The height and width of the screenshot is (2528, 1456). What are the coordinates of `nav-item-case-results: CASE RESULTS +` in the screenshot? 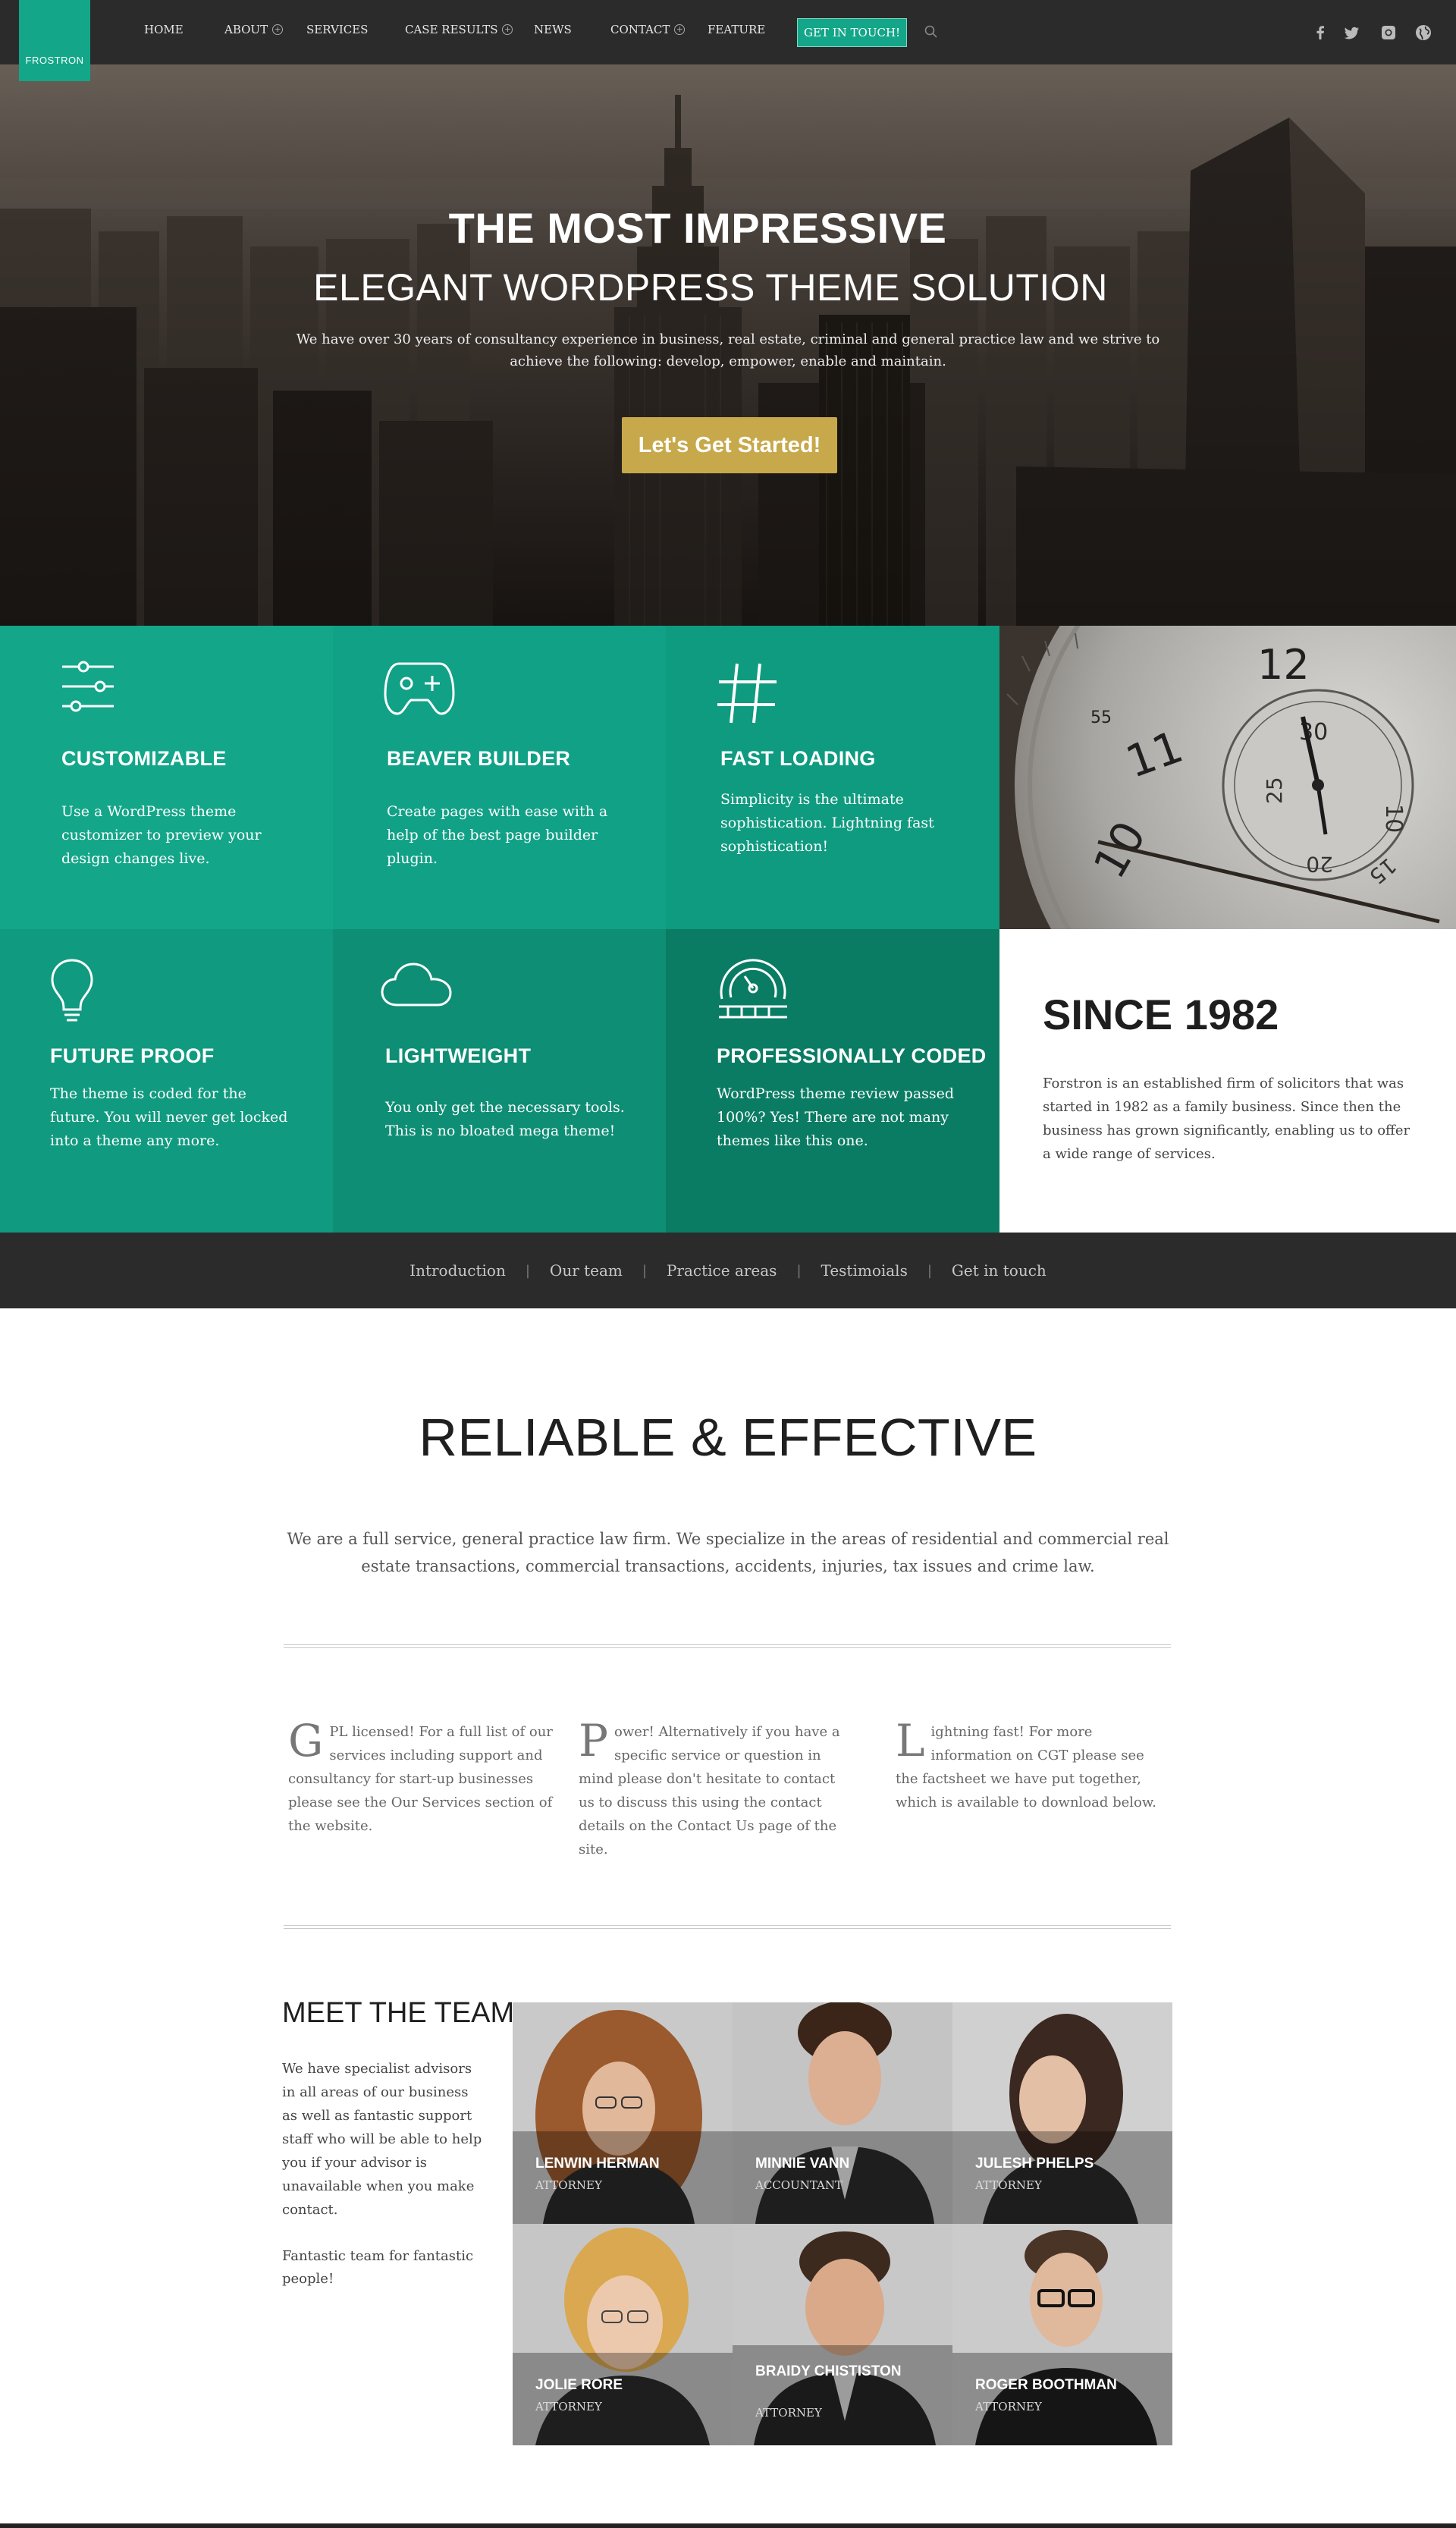 It's located at (459, 30).